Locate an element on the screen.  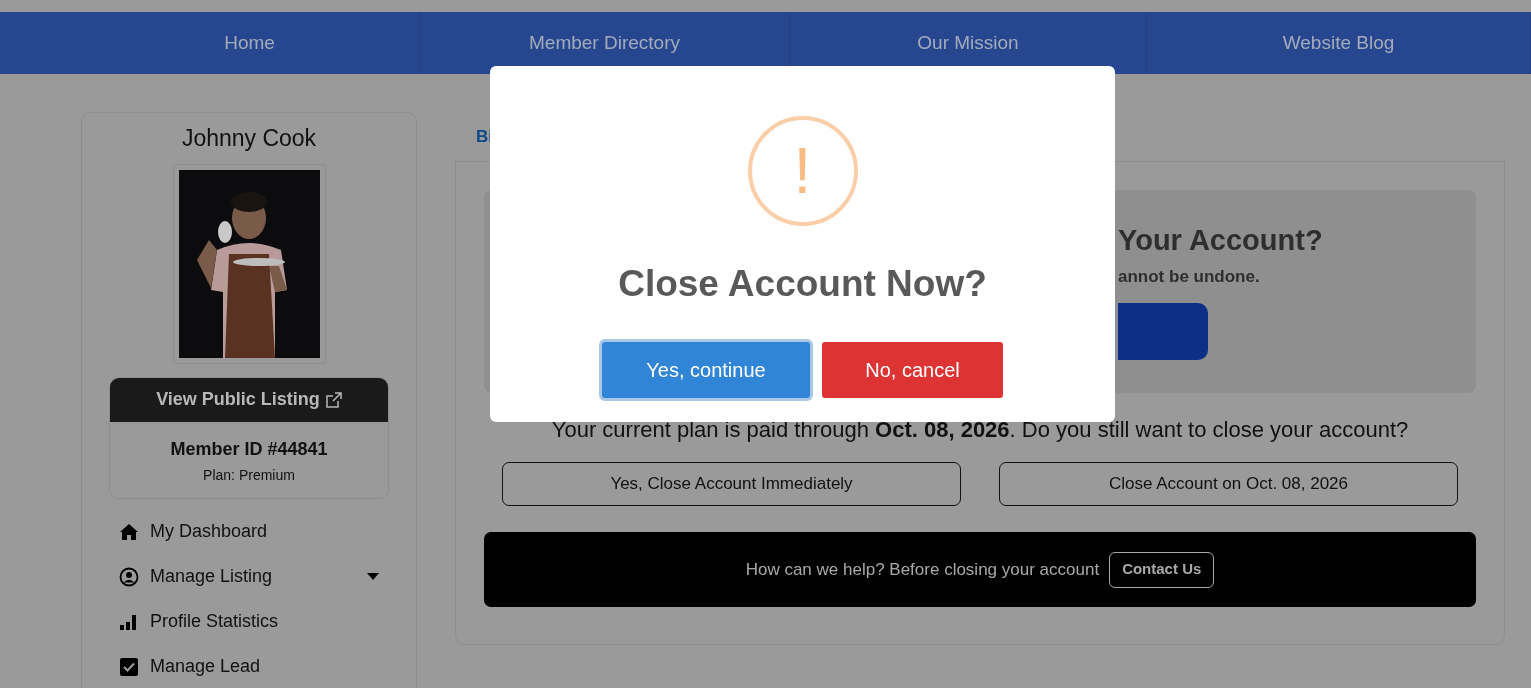
external-link-icon is located at coordinates (333, 399).